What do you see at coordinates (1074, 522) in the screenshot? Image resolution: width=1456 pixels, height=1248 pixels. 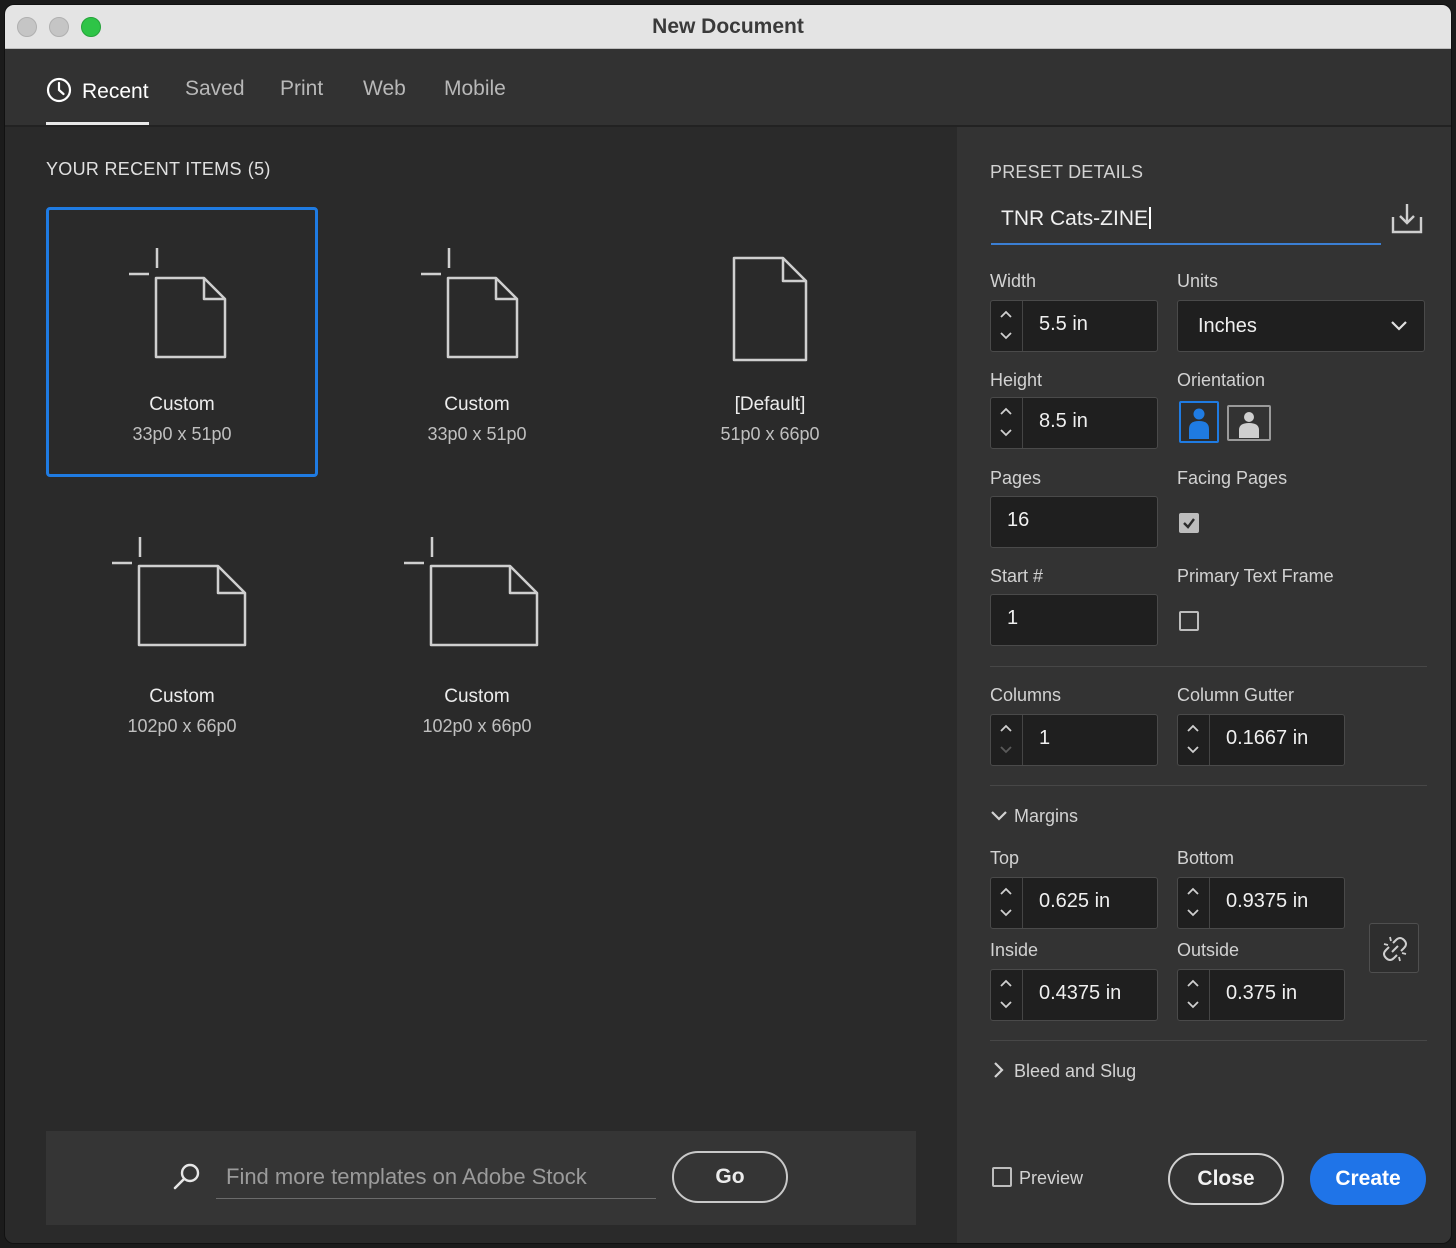 I see `pages-field: 16` at bounding box center [1074, 522].